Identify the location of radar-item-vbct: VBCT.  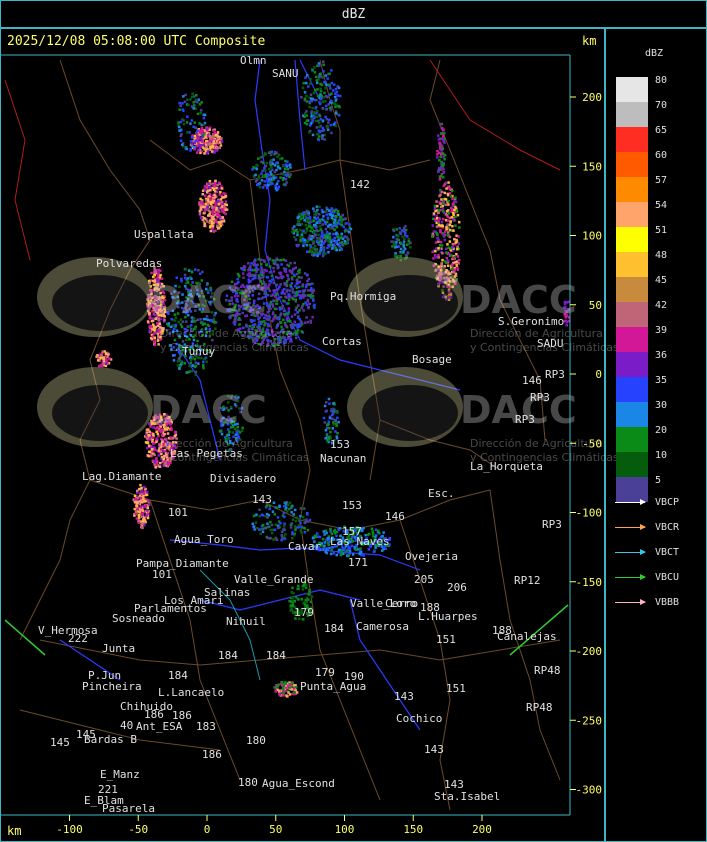
(647, 554).